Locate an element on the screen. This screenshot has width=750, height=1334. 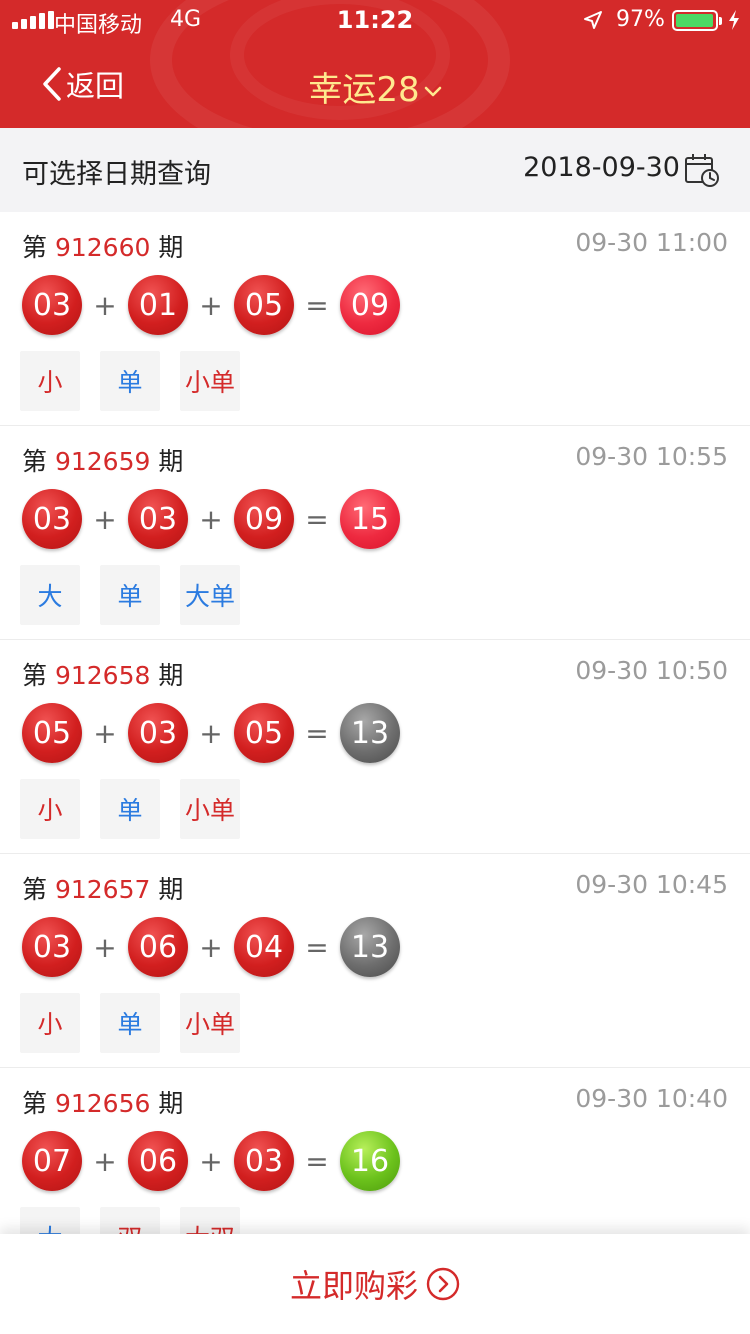
battery-percent: 97% is located at coordinates (640, 19).